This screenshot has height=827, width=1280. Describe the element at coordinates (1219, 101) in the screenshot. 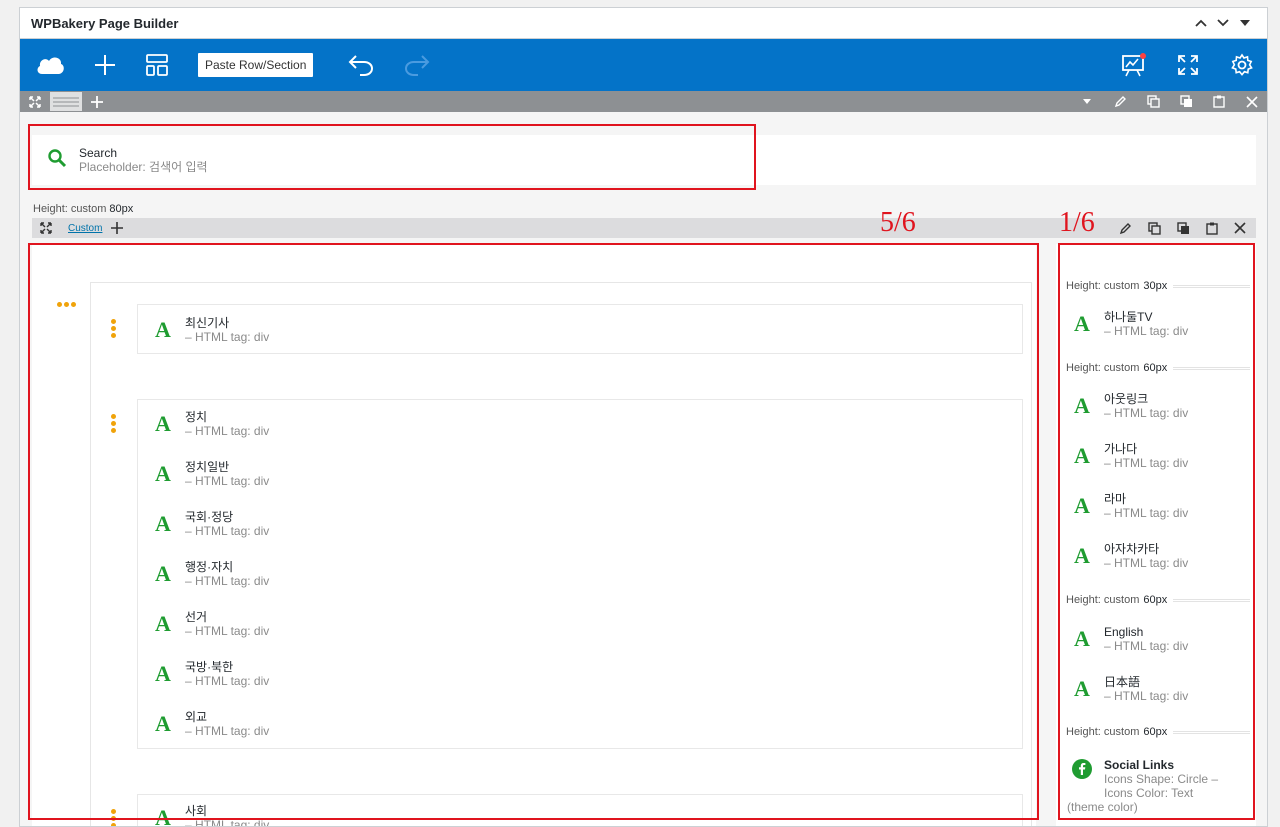

I see `row-paste-clipboard-icon` at that location.